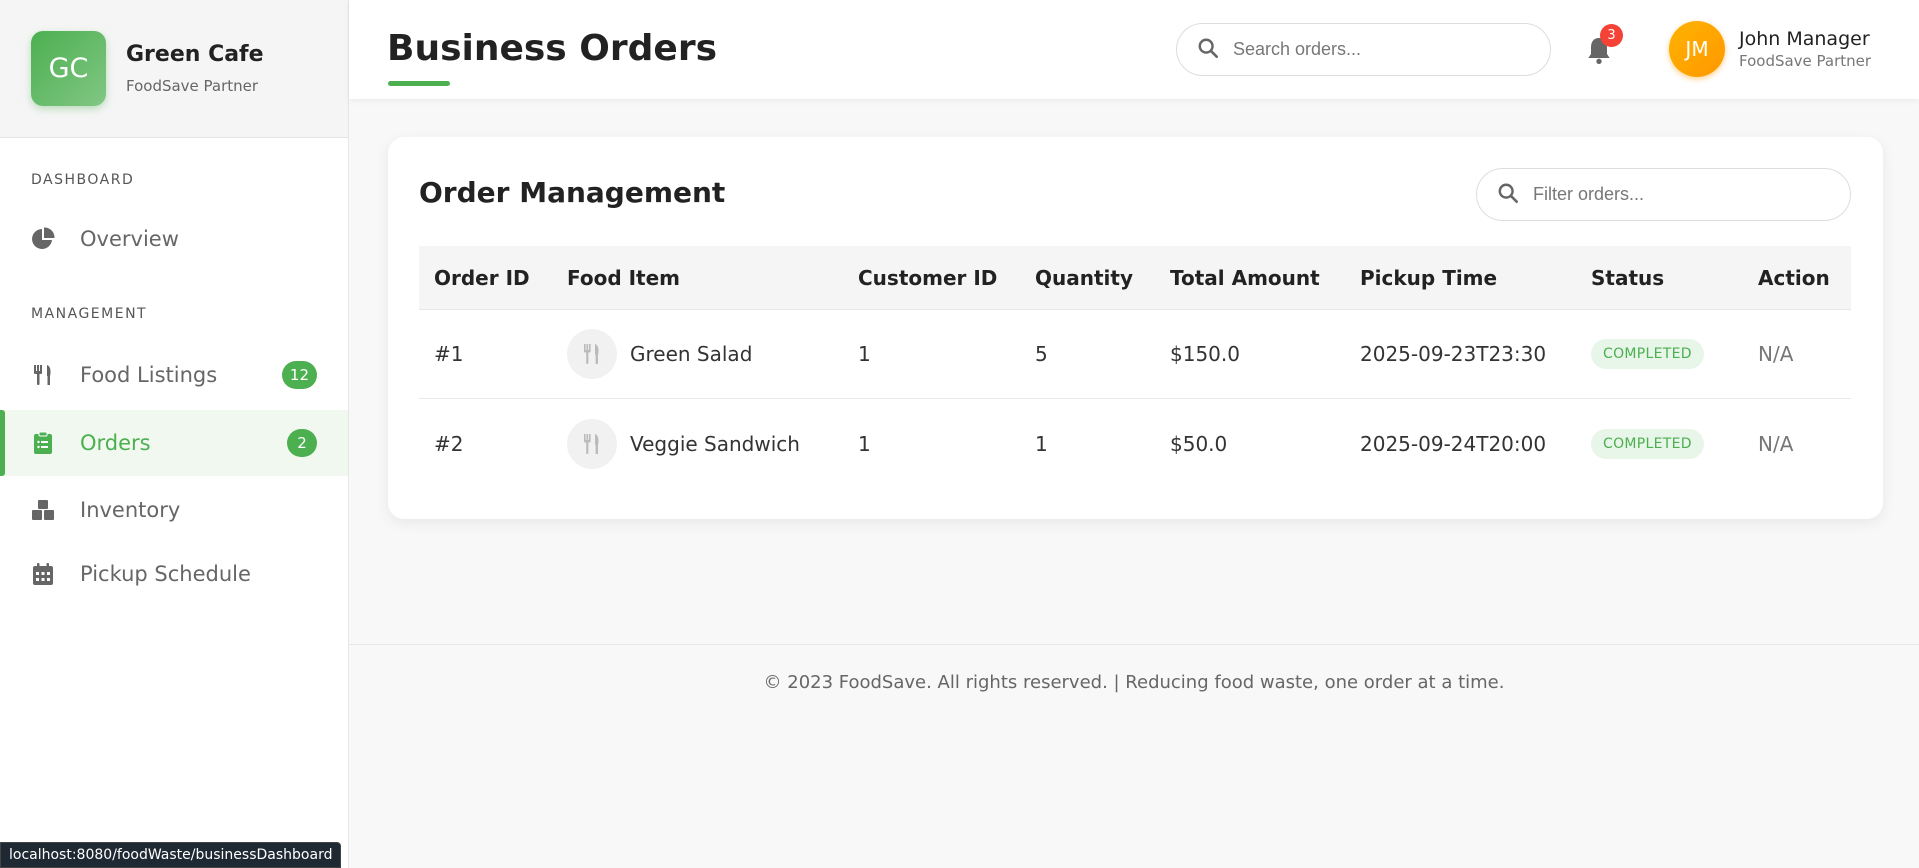  I want to click on sidebar-item-label: Inventory, so click(130, 510).